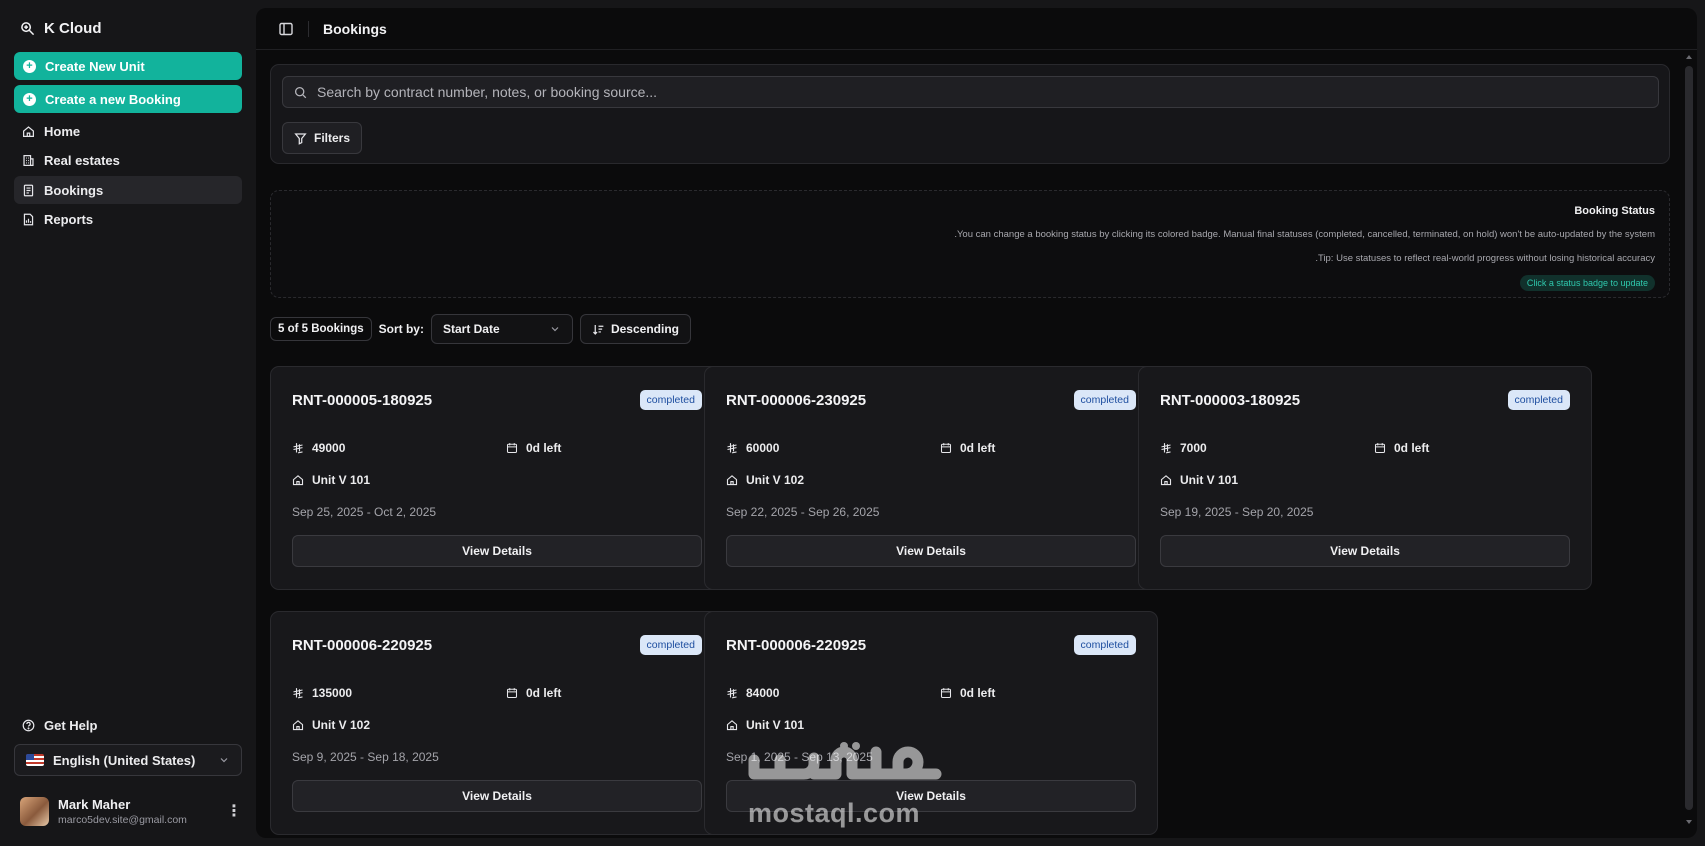 The image size is (1705, 846). What do you see at coordinates (775, 480) in the screenshot?
I see `unit-value: Unit V 102` at bounding box center [775, 480].